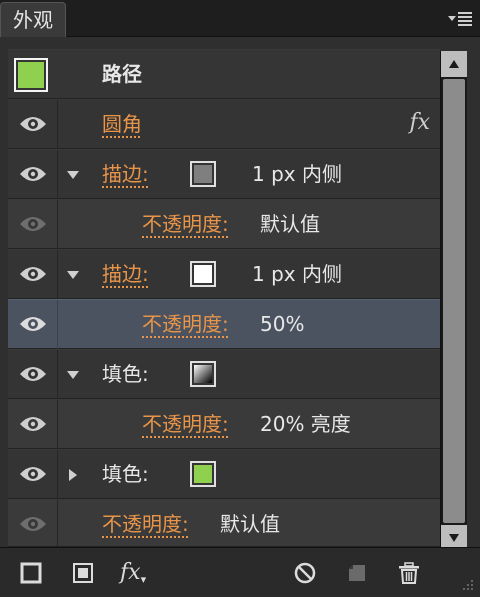 Image resolution: width=480 pixels, height=597 pixels. I want to click on row-object-opacity: 不透明度: 默认值, so click(224, 523).